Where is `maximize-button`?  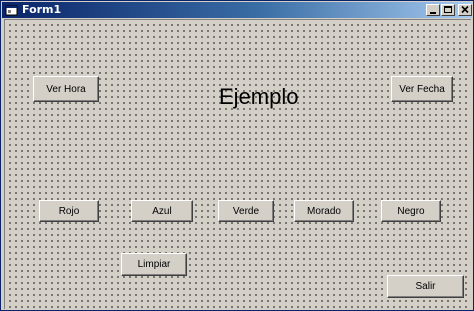
maximize-button is located at coordinates (448, 10).